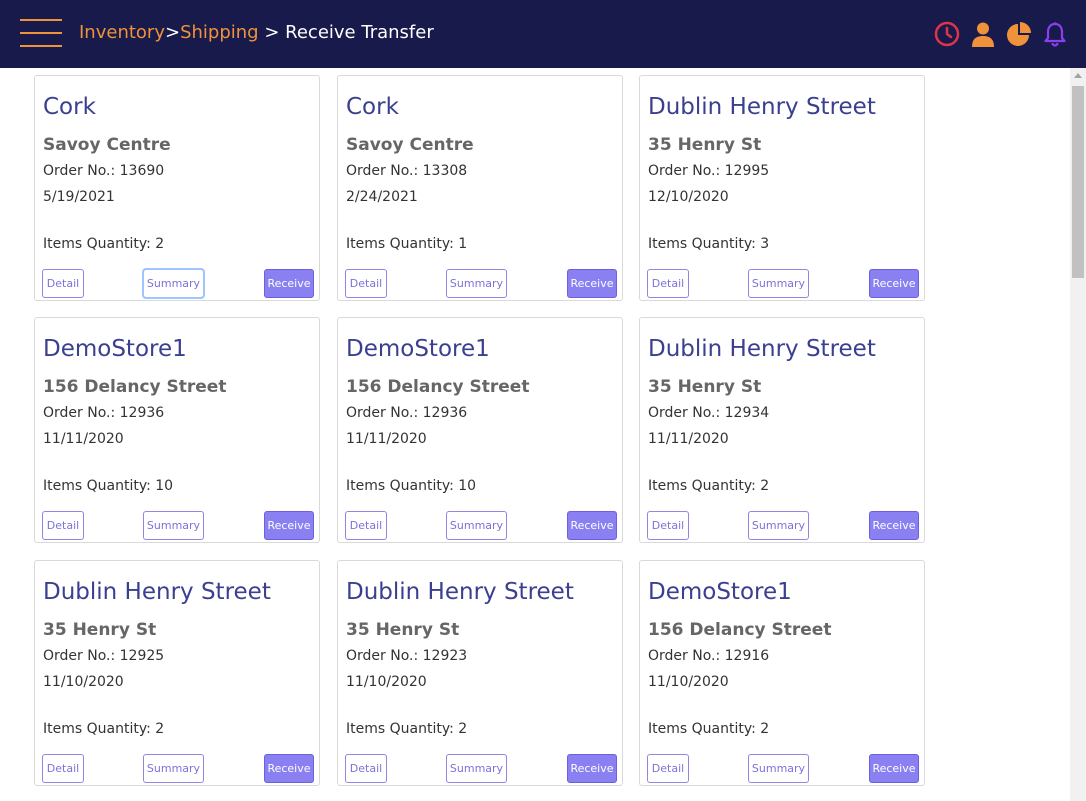  Describe the element at coordinates (41, 34) in the screenshot. I see `menu-icon` at that location.